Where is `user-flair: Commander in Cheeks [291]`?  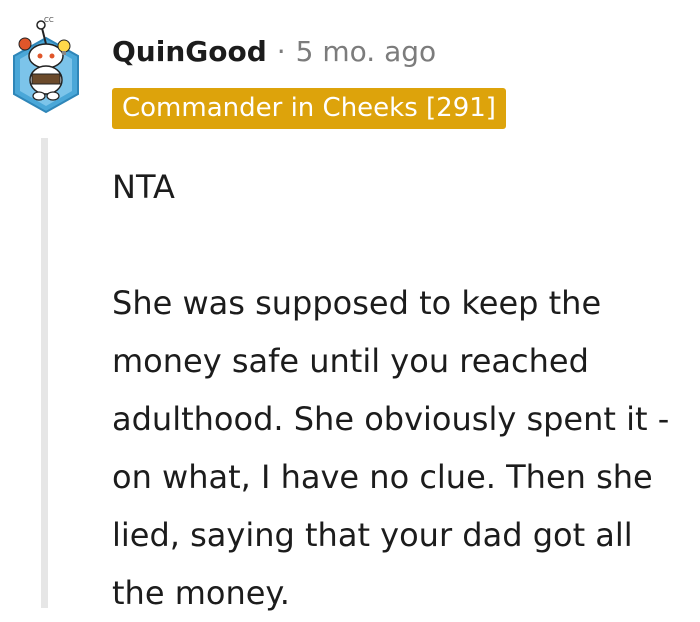 user-flair: Commander in Cheeks [291] is located at coordinates (309, 108).